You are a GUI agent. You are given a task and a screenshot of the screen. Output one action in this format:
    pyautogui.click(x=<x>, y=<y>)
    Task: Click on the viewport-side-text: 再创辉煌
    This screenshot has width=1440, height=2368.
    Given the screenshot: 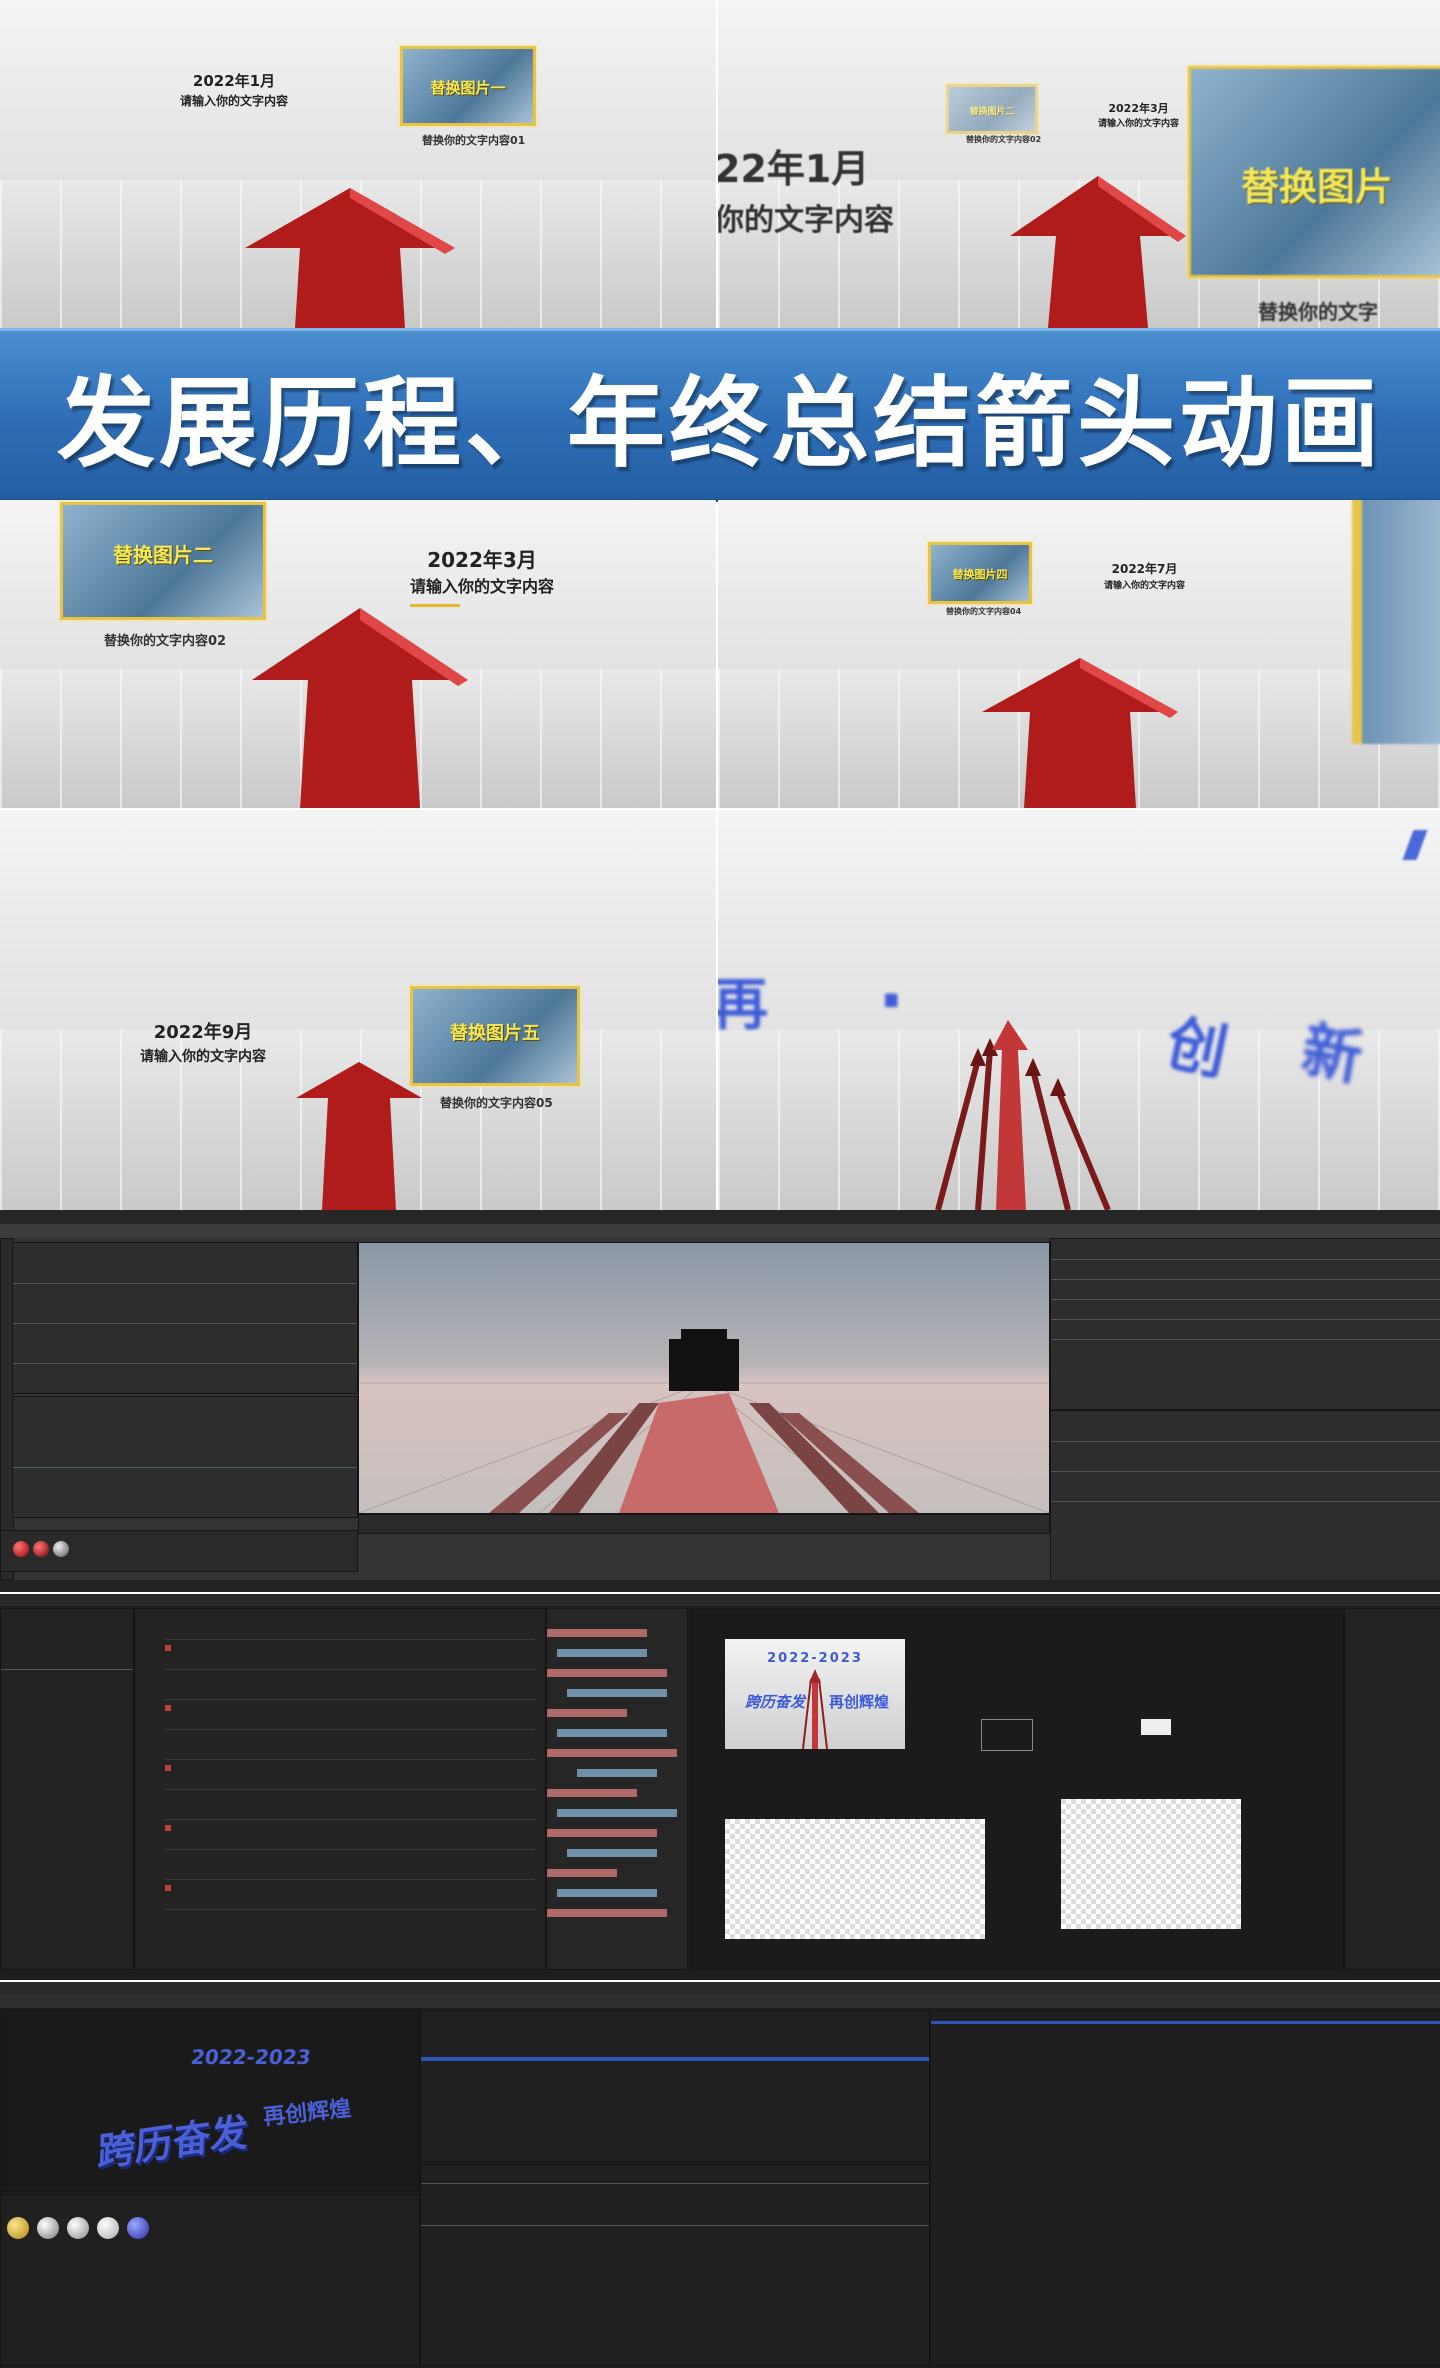 What is the action you would take?
    pyautogui.click(x=307, y=2113)
    